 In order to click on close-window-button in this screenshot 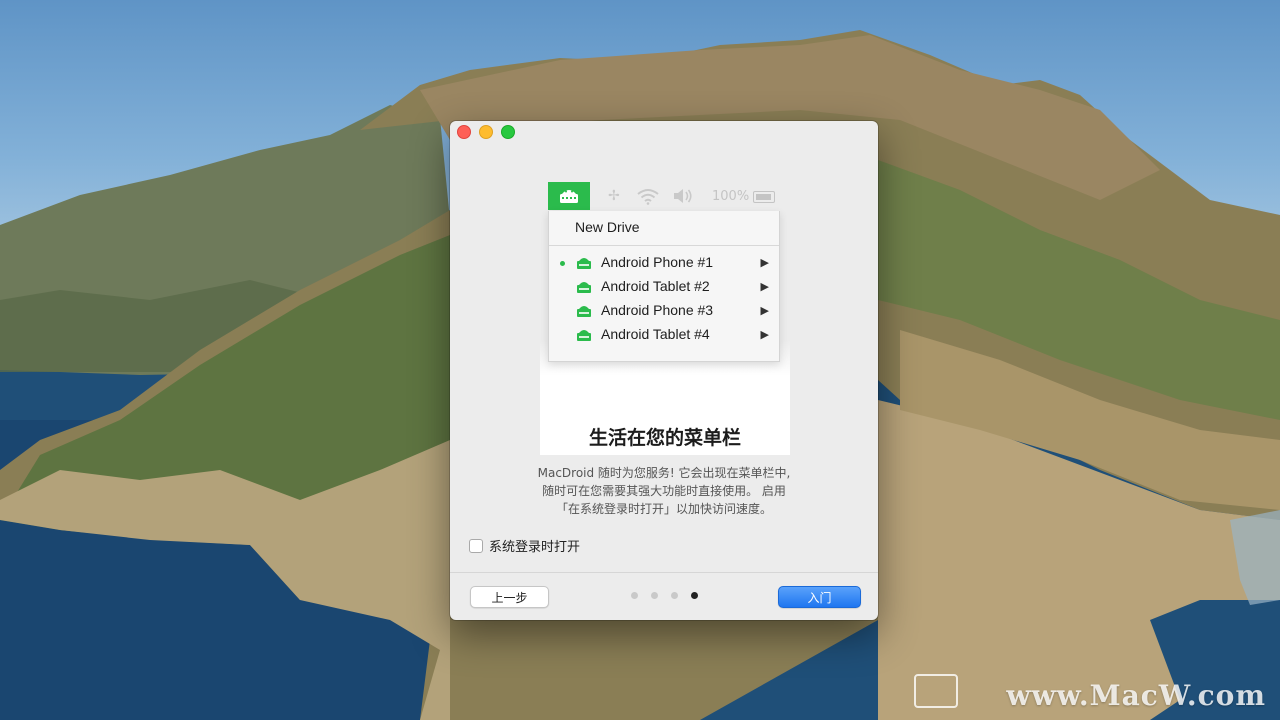, I will do `click(464, 132)`.